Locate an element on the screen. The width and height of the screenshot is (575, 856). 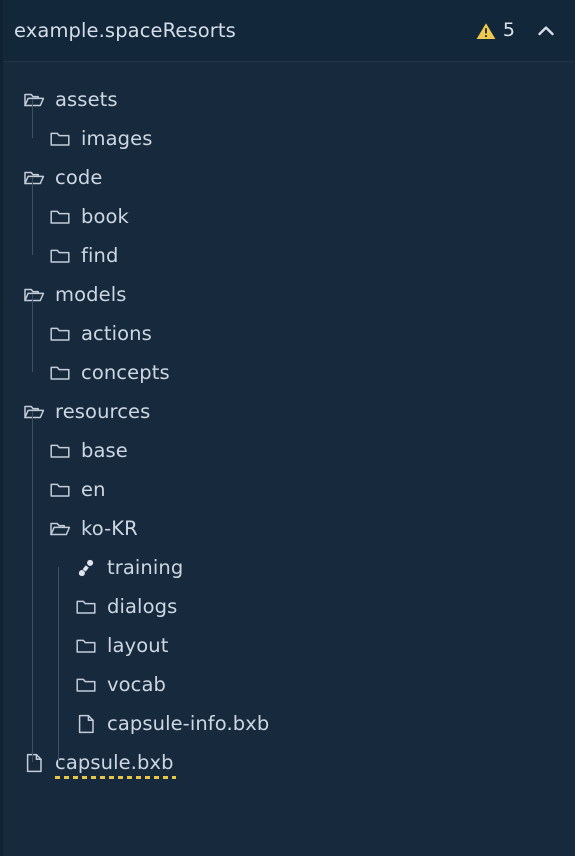
warning-badge: 5 is located at coordinates (494, 31).